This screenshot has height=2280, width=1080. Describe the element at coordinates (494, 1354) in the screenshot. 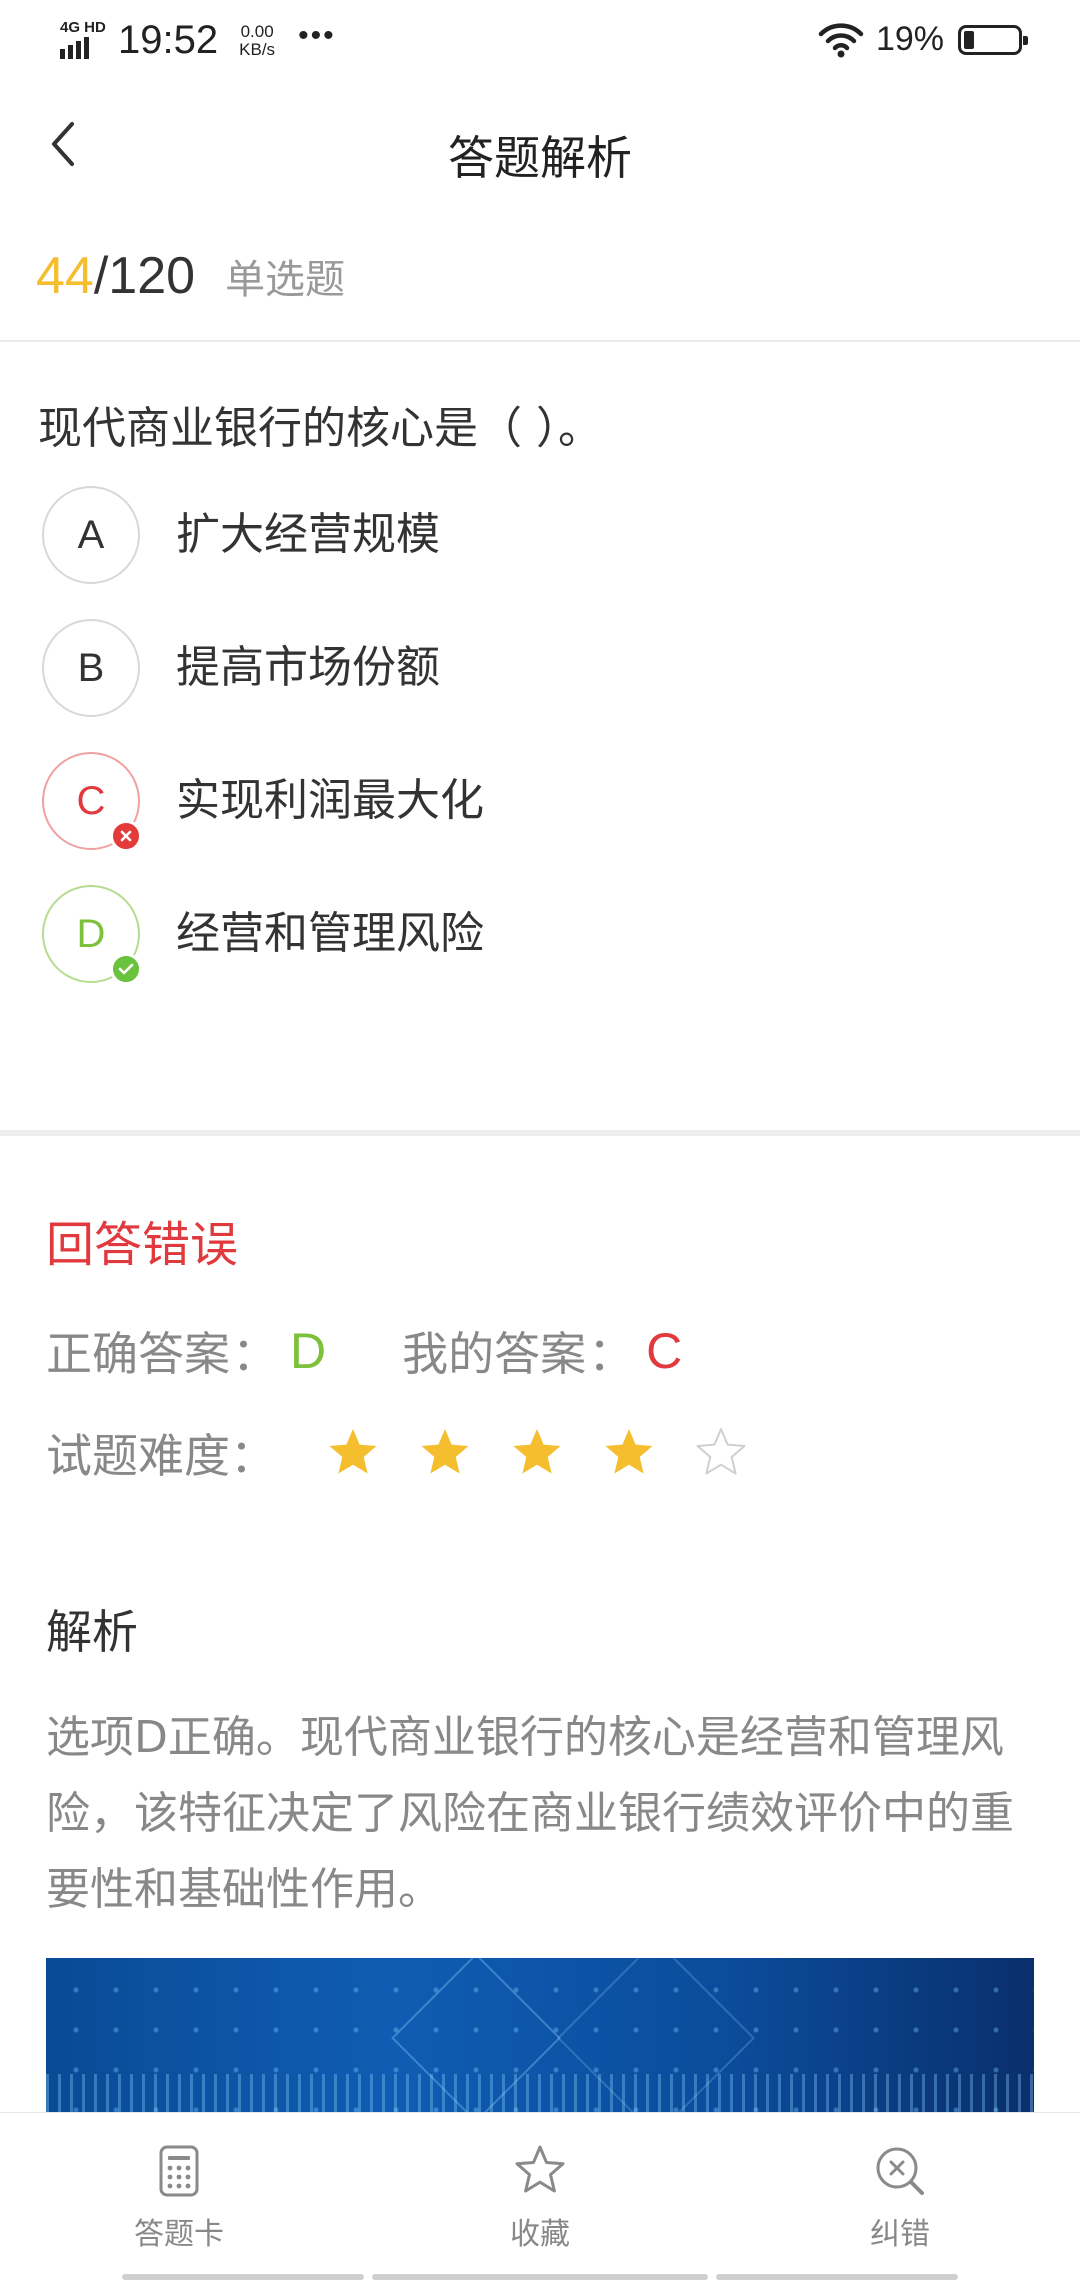

I see `my-answer-label: 我的答案` at that location.